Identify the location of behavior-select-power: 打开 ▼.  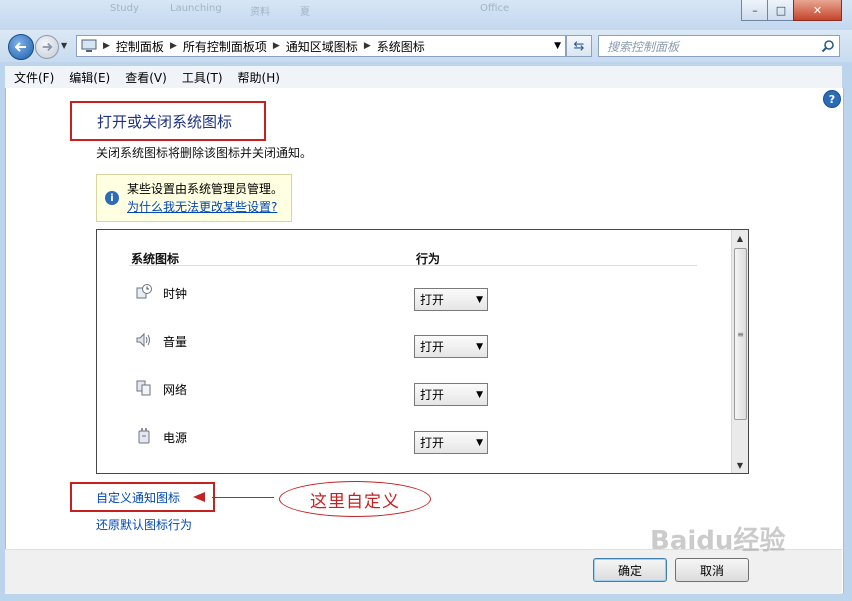
(451, 442).